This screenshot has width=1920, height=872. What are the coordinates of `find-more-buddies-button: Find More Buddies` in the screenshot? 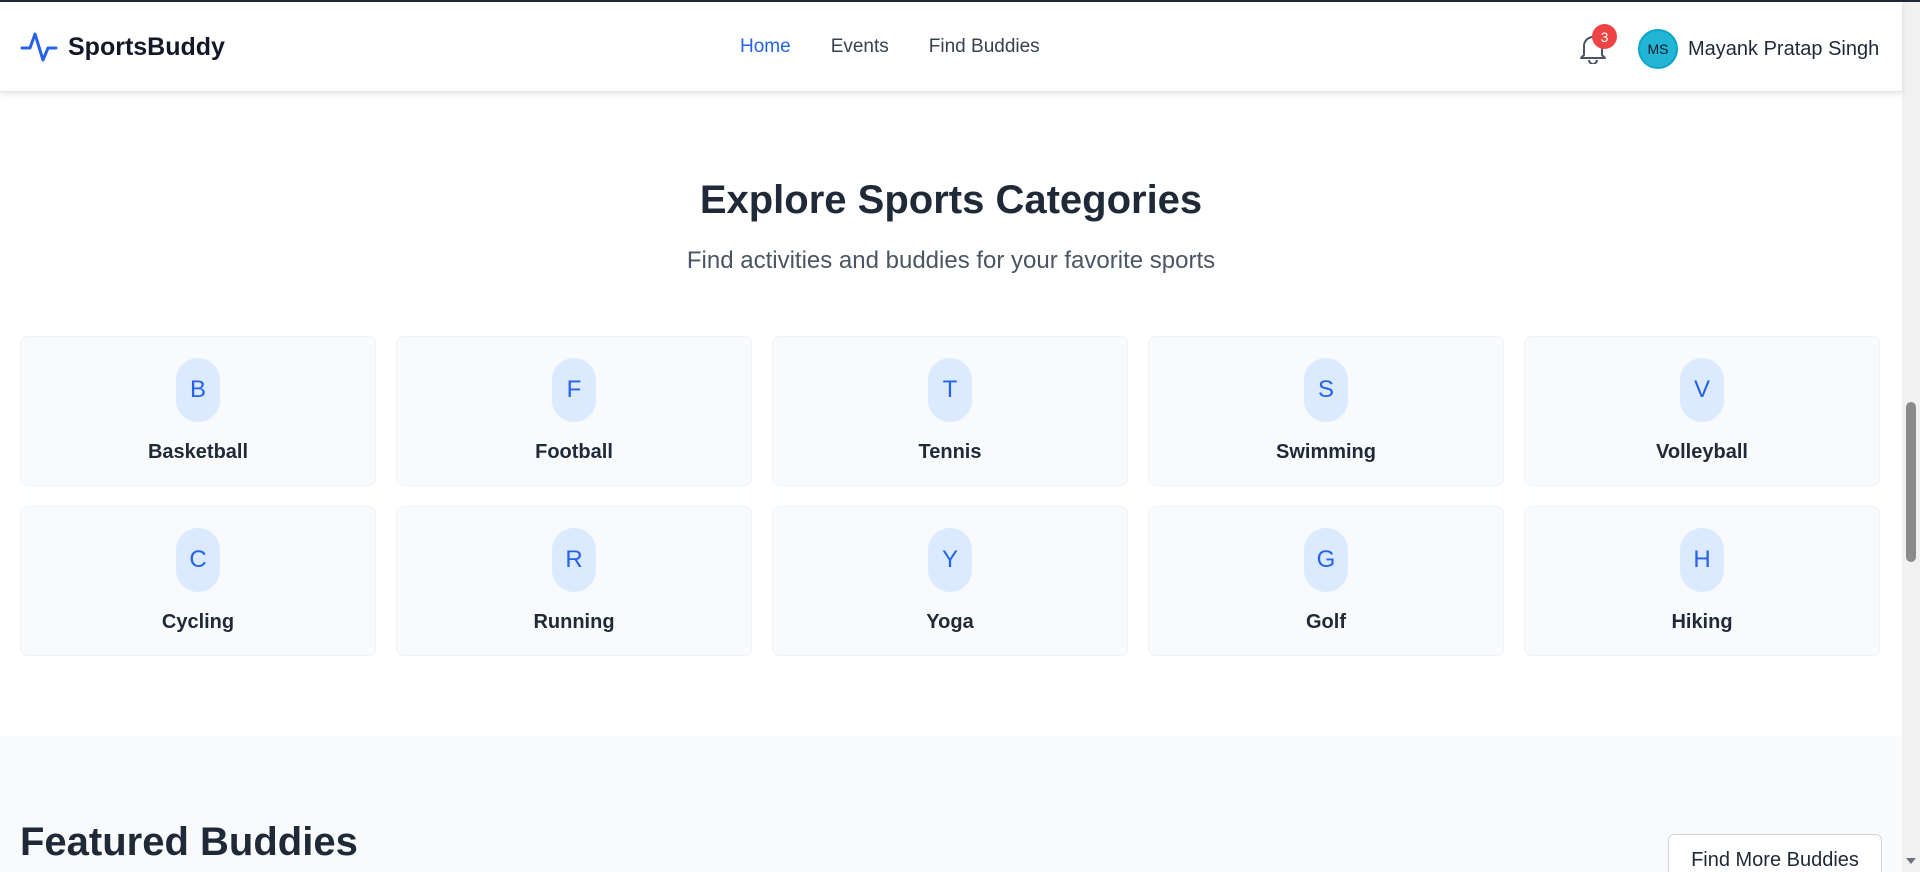 It's located at (1775, 853).